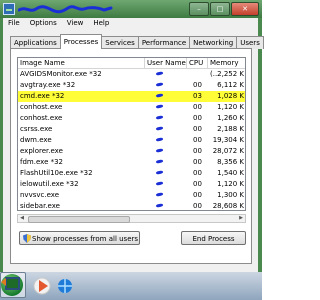 The width and height of the screenshot is (320, 300). I want to click on task-manager-icon, so click(9, 9).